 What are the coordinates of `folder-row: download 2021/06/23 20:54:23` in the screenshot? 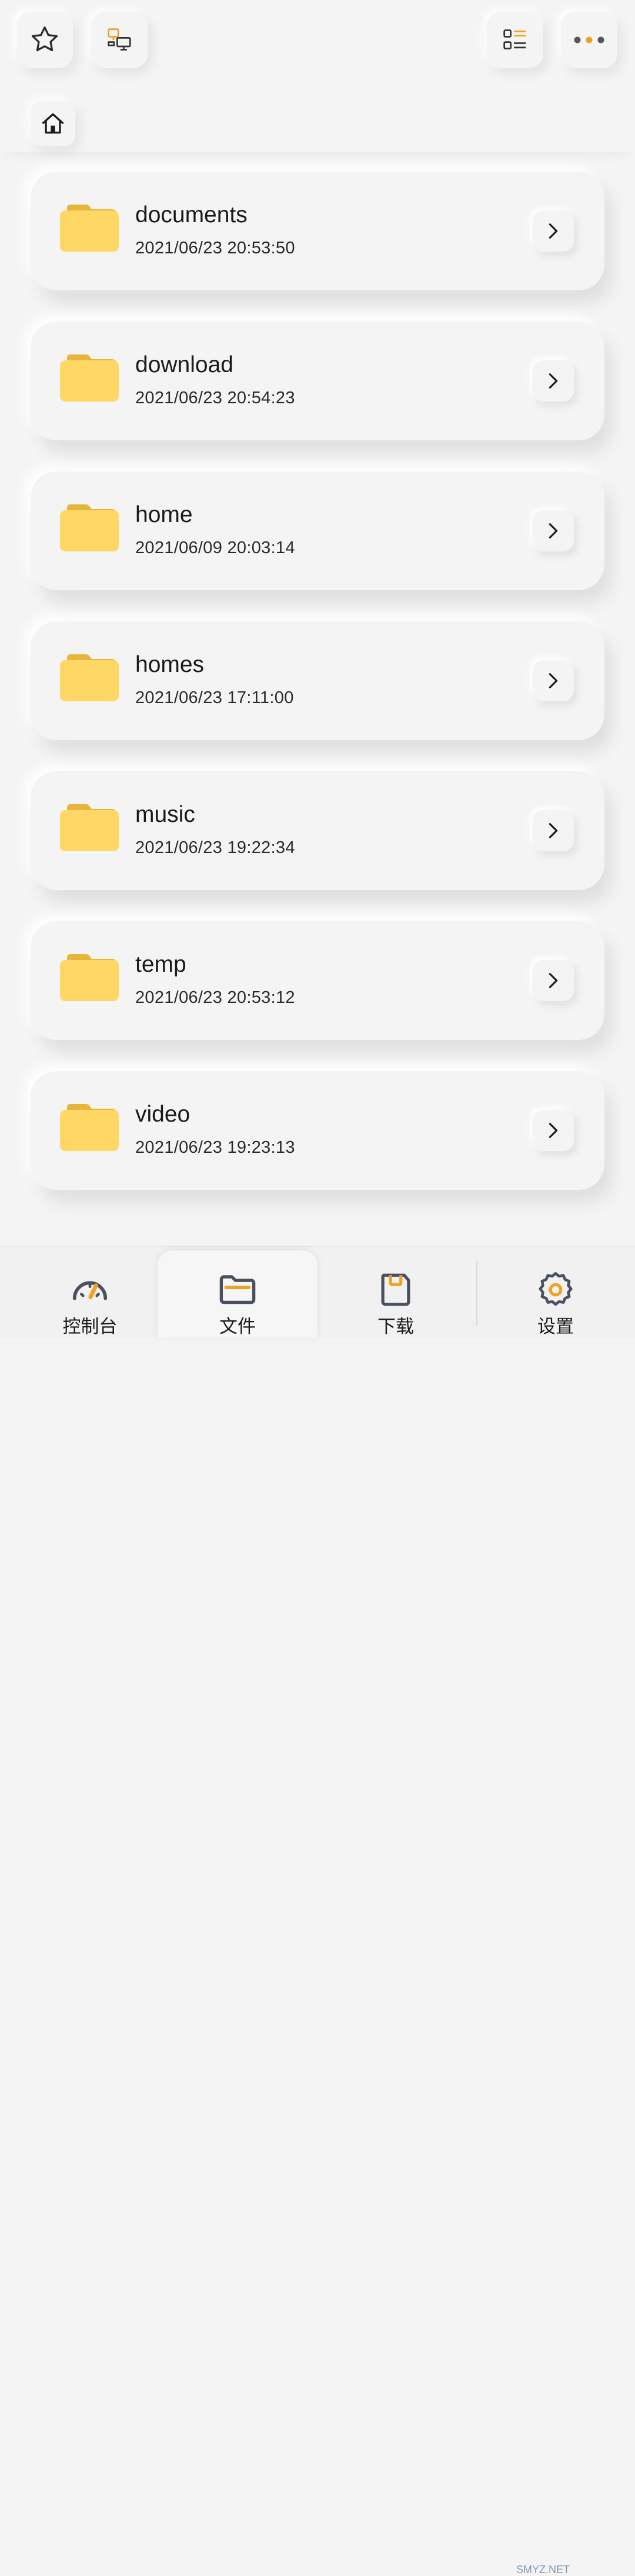 It's located at (317, 381).